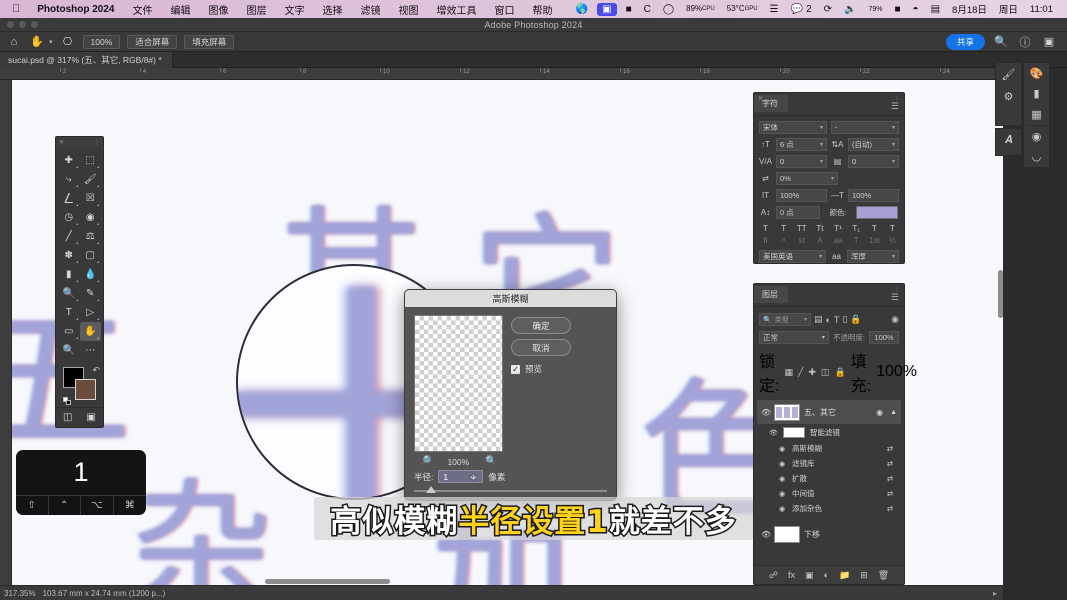 This screenshot has height=600, width=1067. I want to click on clone-stamp-tool-icon: ⚖, so click(91, 236).